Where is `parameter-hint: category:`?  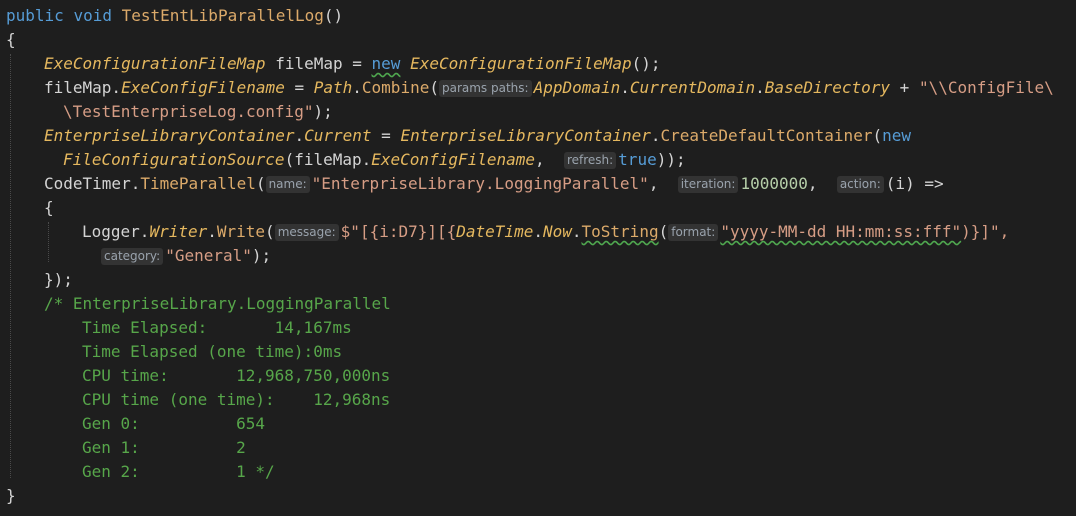 parameter-hint: category: is located at coordinates (132, 256).